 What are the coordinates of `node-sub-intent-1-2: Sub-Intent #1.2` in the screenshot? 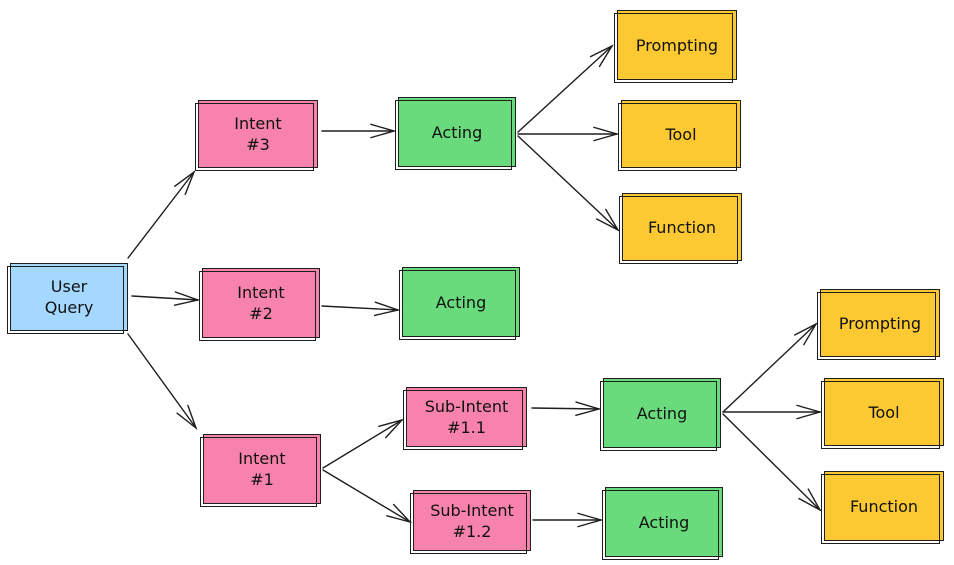 It's located at (470, 522).